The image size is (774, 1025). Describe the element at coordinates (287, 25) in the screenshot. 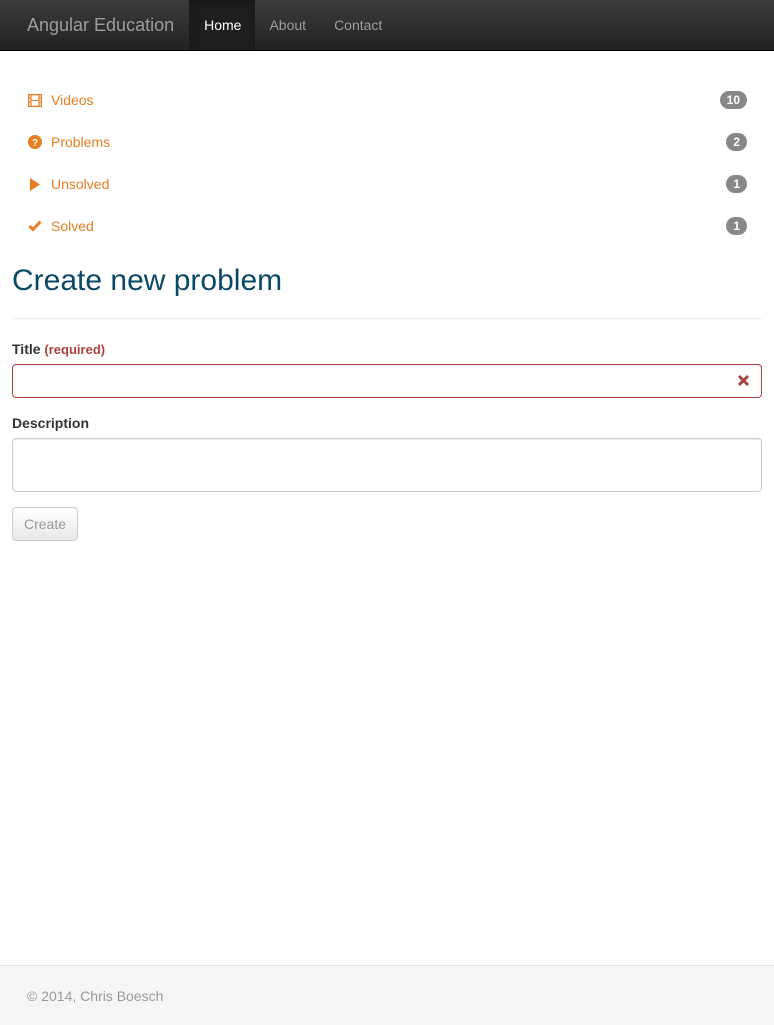

I see `nav-item-about: About` at that location.